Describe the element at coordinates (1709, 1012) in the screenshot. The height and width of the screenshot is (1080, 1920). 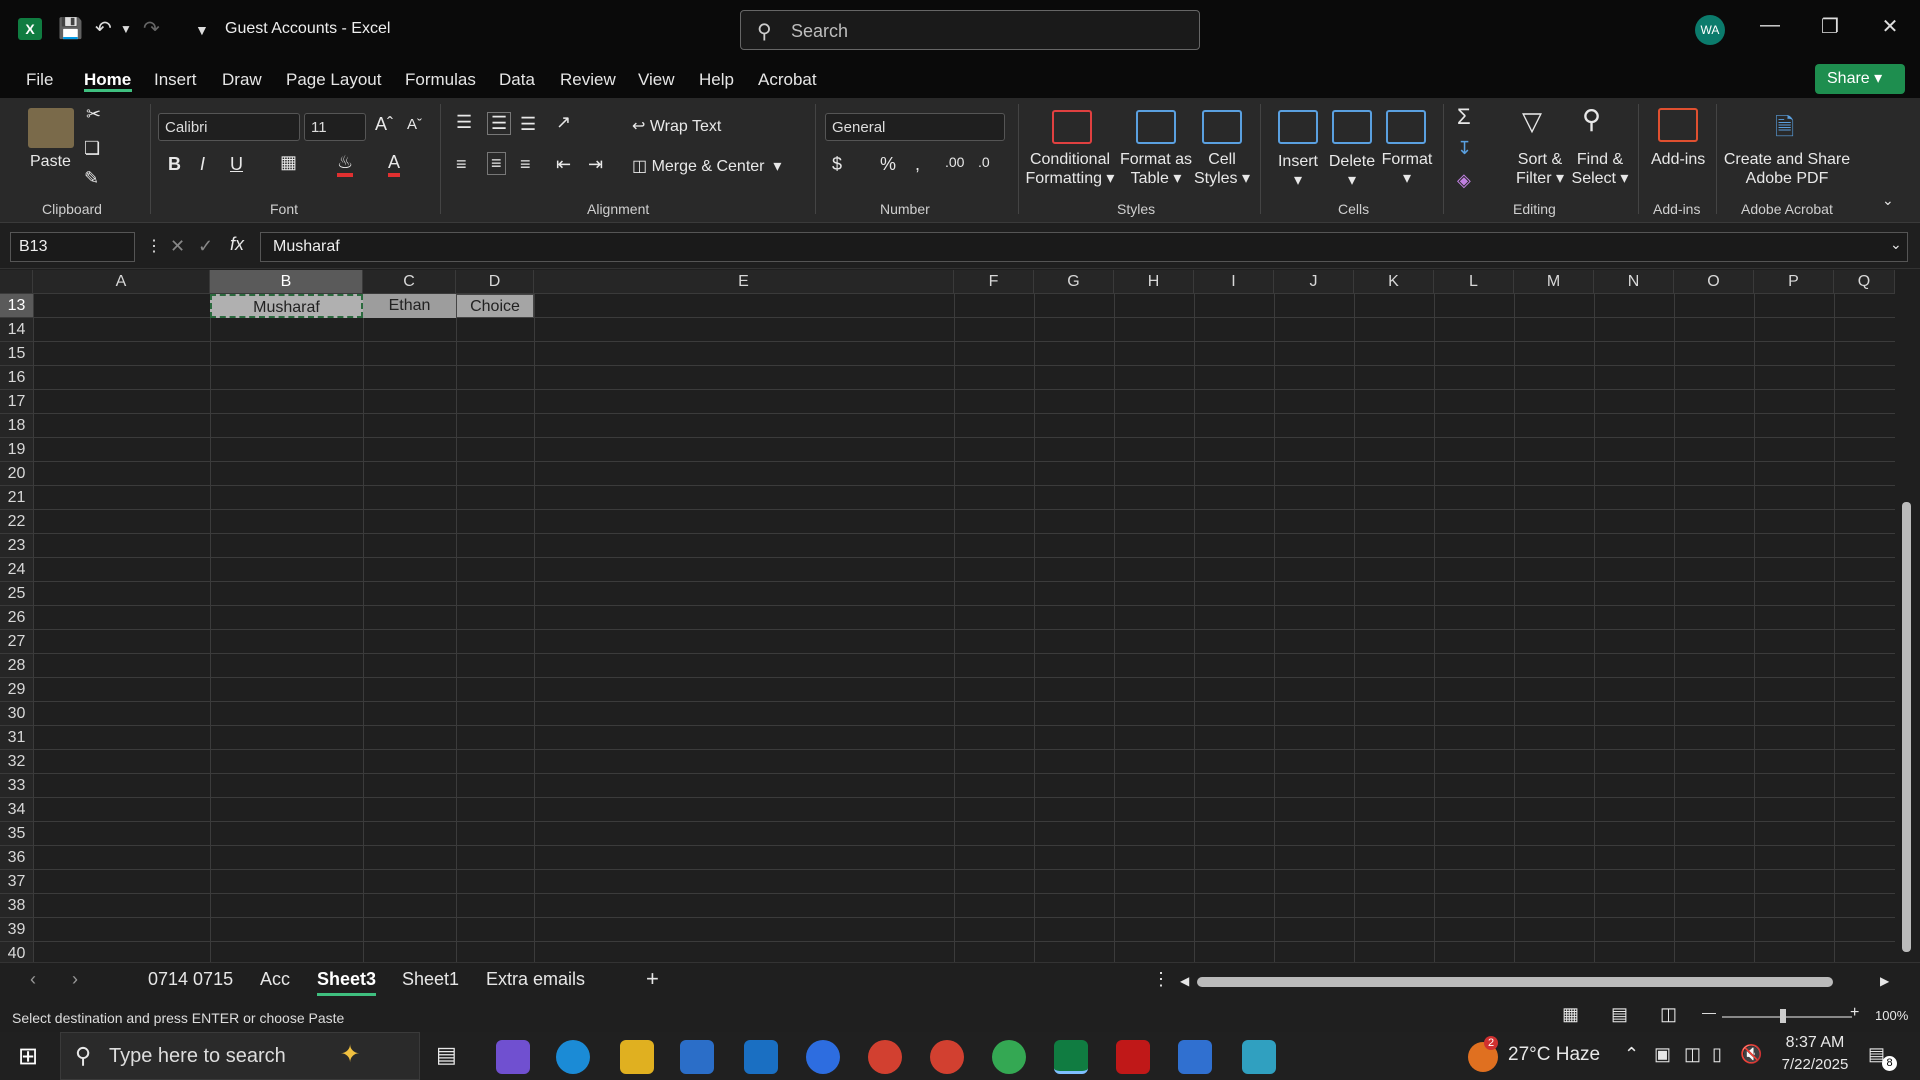
I see `zoom-out-icon: —` at that location.